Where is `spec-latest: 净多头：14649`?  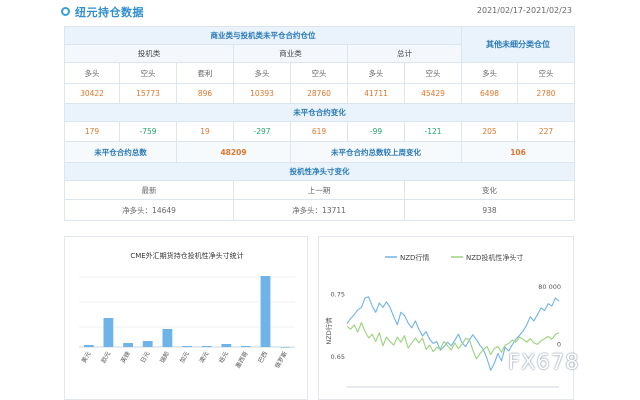 spec-latest: 净多头：14649 is located at coordinates (149, 210).